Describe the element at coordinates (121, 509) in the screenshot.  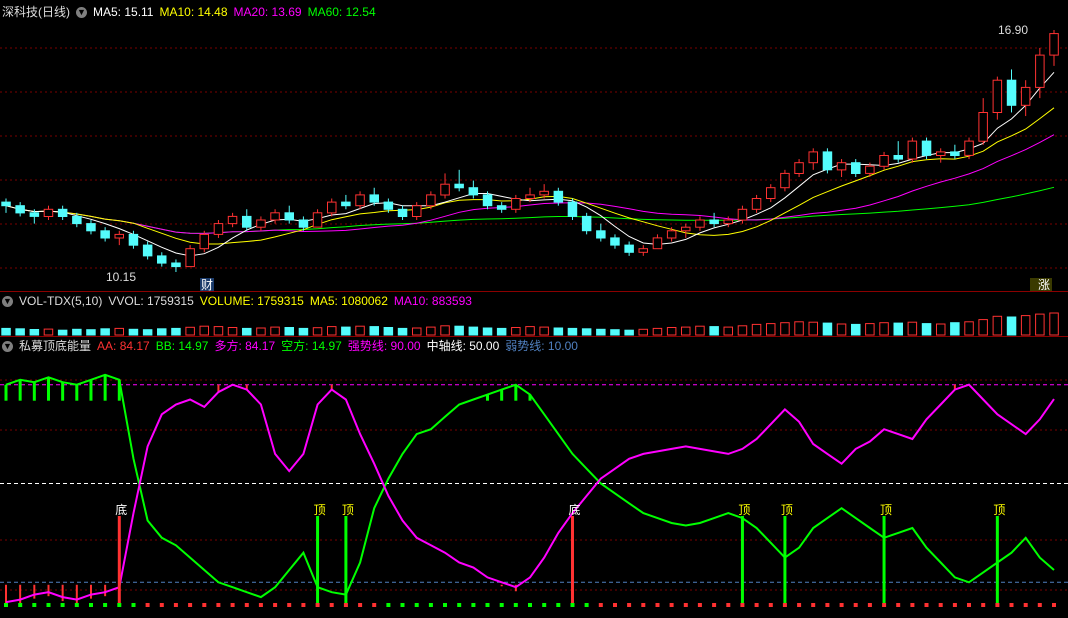
I see `bottom-signal-label: 底` at that location.